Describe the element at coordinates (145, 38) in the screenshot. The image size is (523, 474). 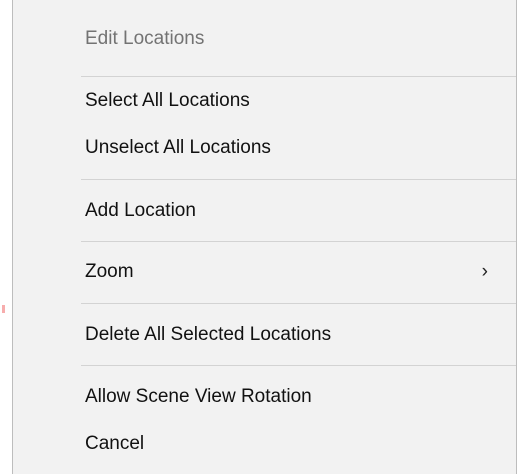
I see `menu-header: Edit Locations` at that location.